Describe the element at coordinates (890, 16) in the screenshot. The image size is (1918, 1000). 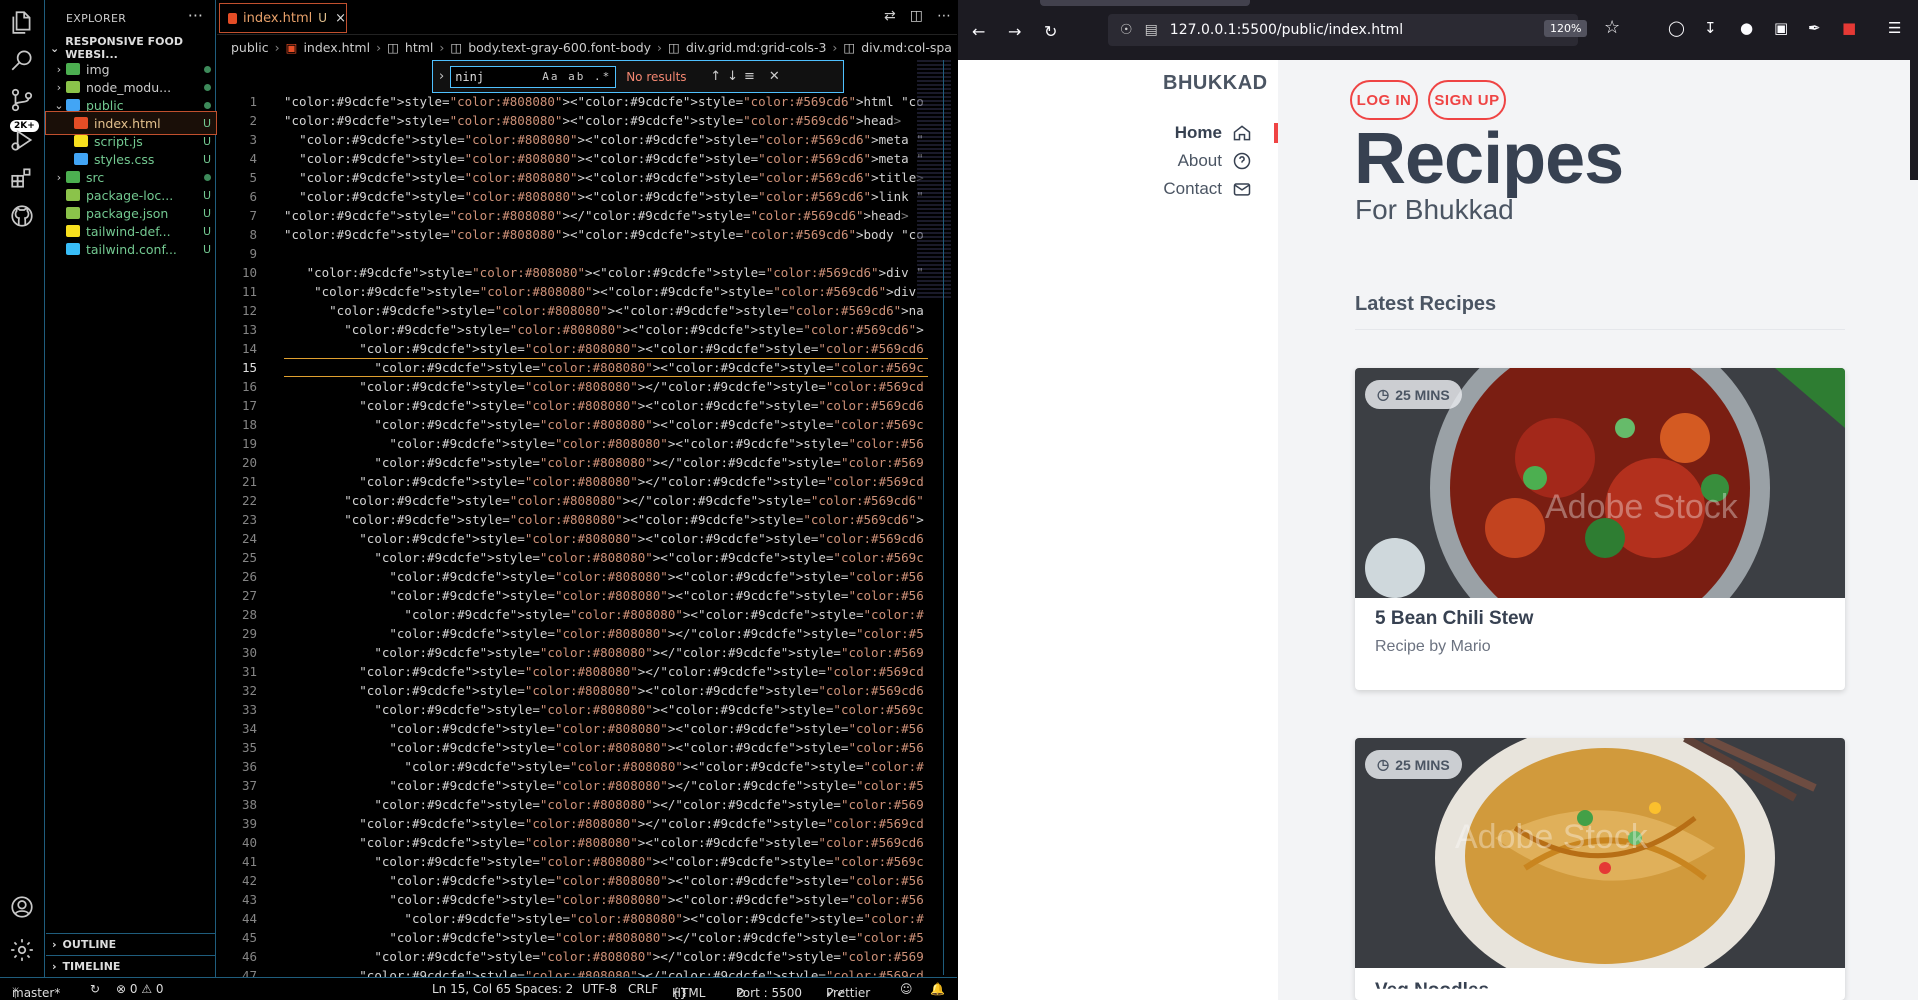
I see `open-changes-icon: ⇄` at that location.